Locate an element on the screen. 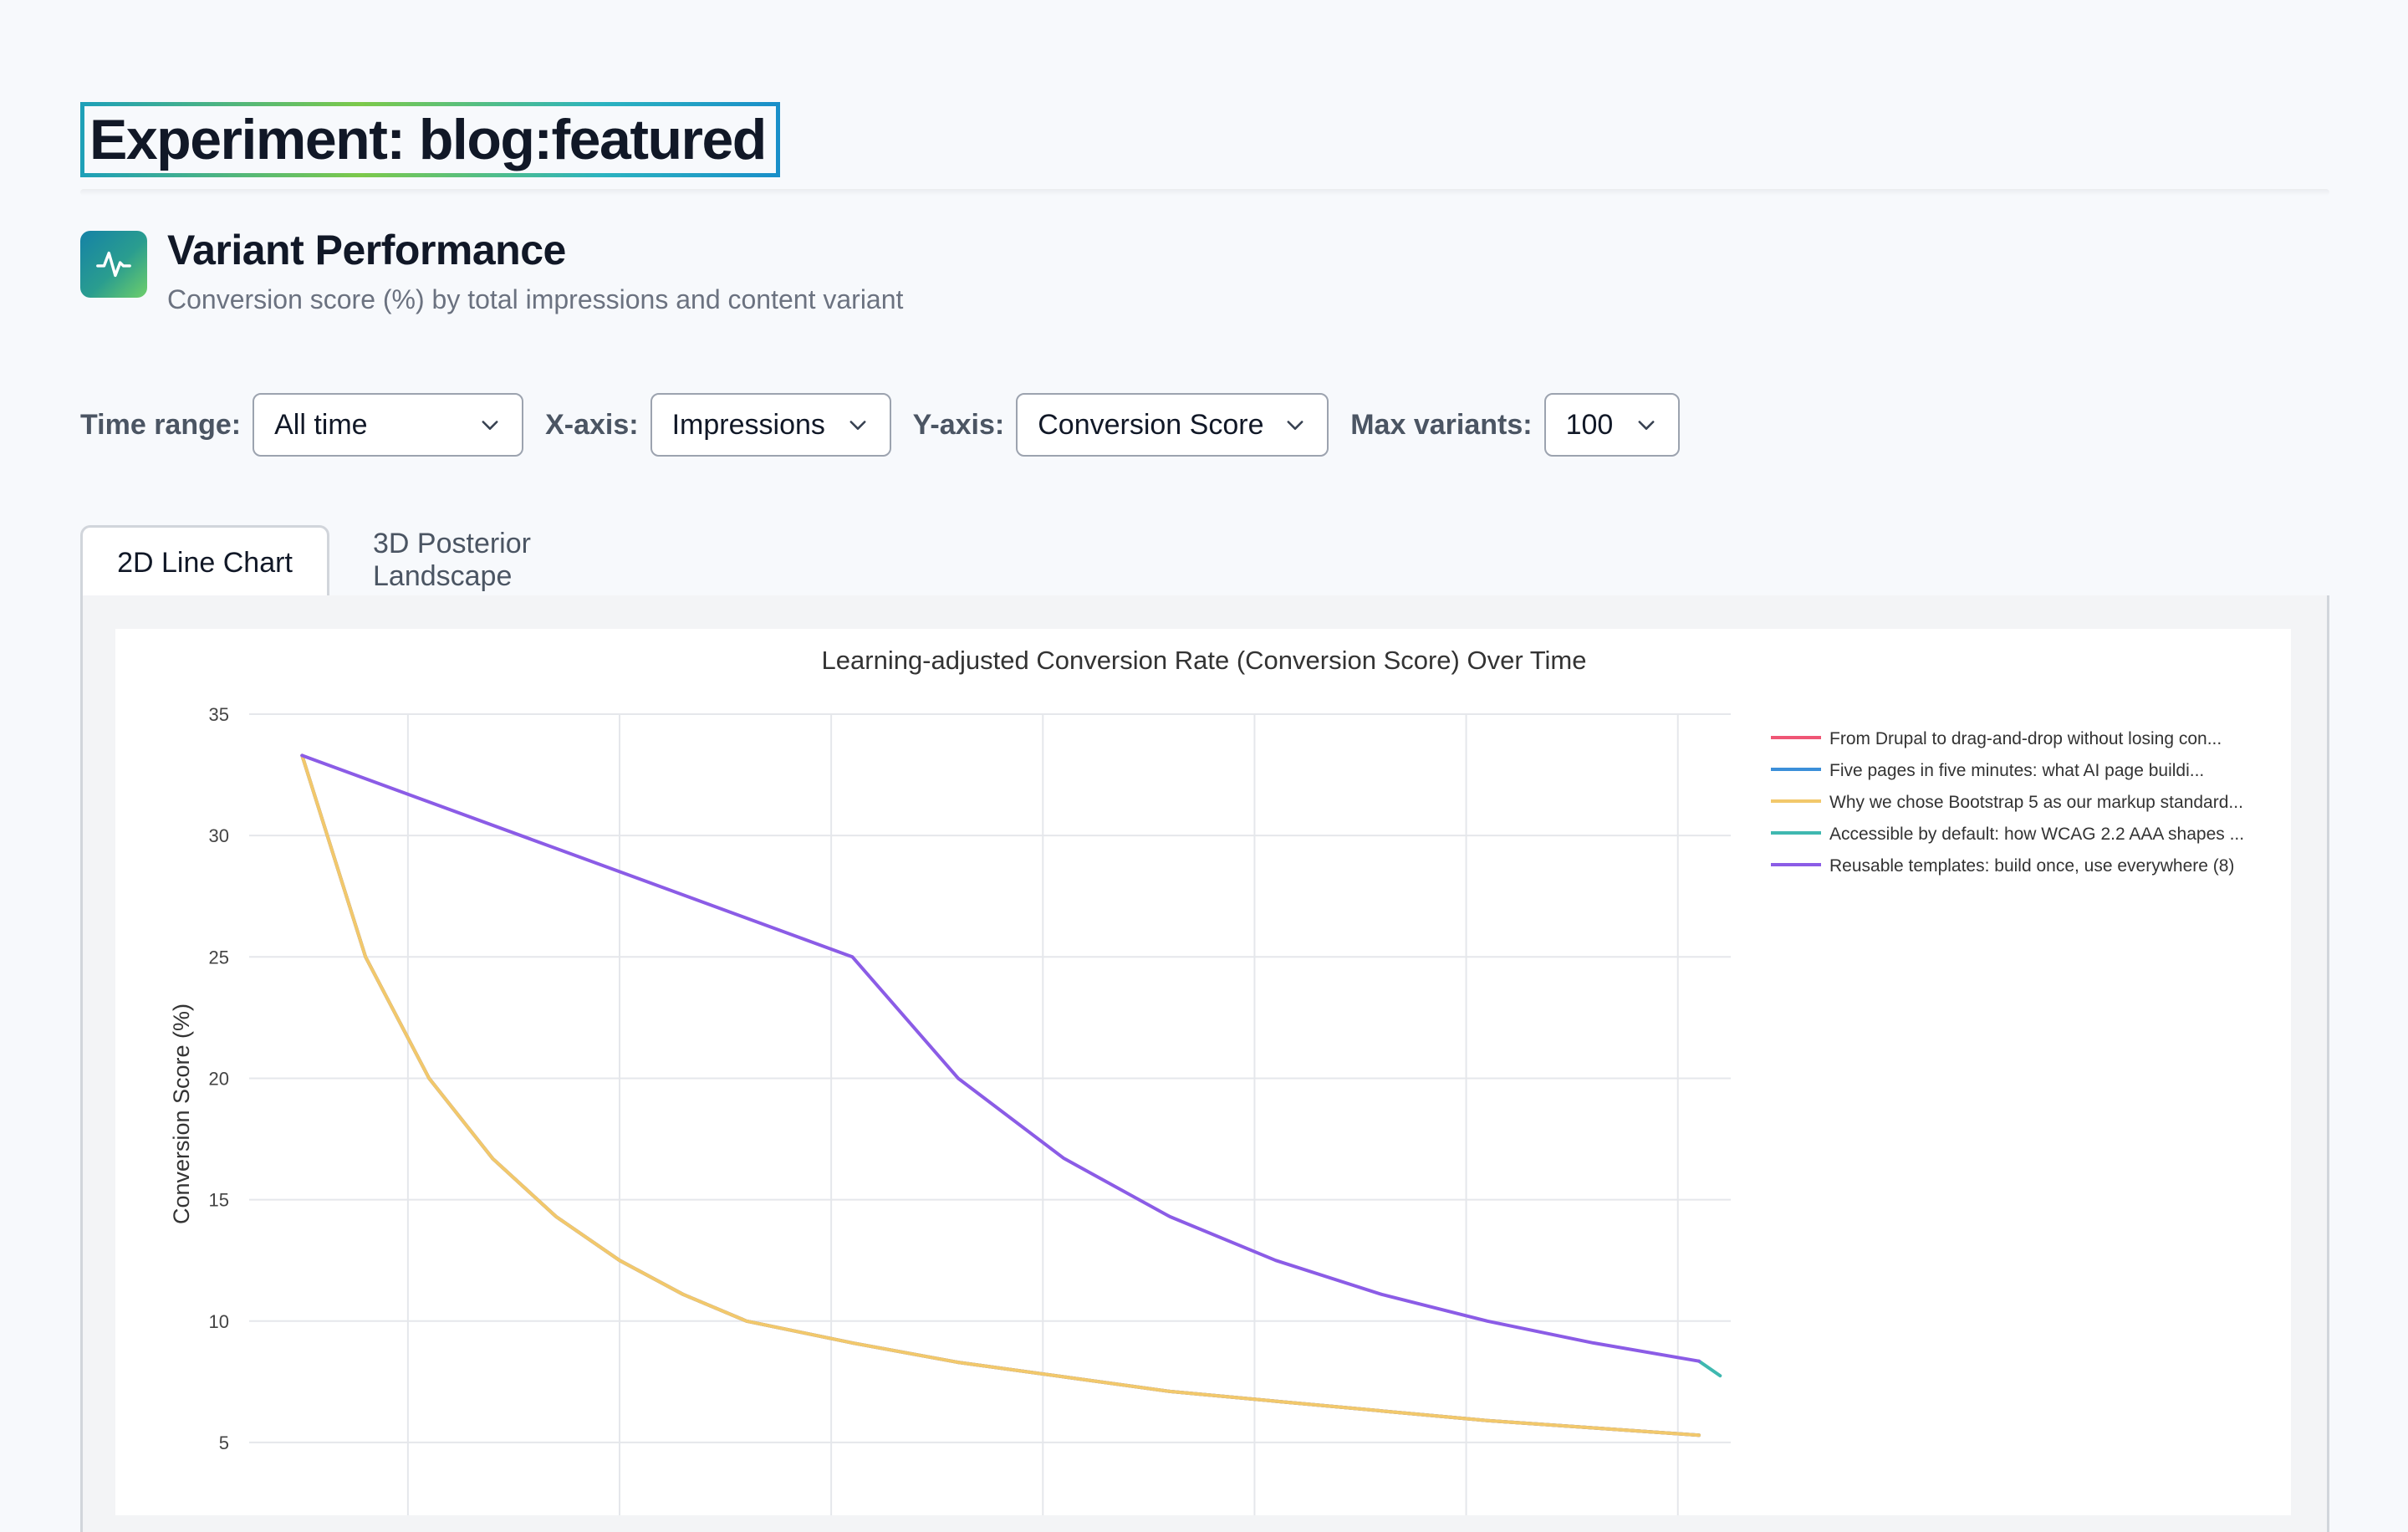 The height and width of the screenshot is (1532, 2408). y-axis-value: Conversion Score is located at coordinates (1151, 424).